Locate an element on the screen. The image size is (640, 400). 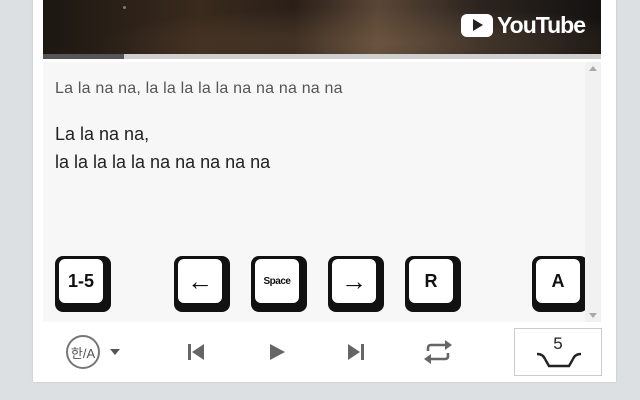
key-space-button: Space is located at coordinates (279, 284).